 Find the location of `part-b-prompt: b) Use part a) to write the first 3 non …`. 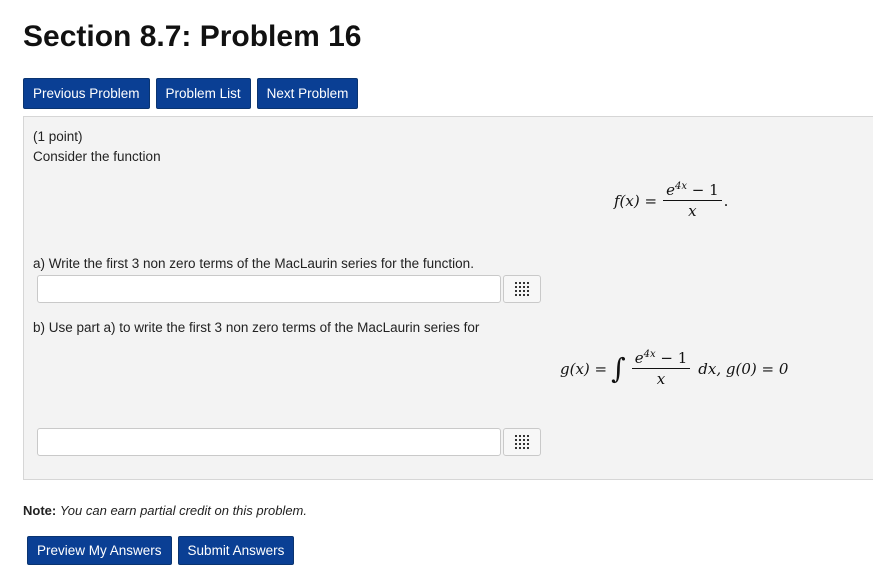

part-b-prompt: b) Use part a) to write the first 3 non … is located at coordinates (256, 327).